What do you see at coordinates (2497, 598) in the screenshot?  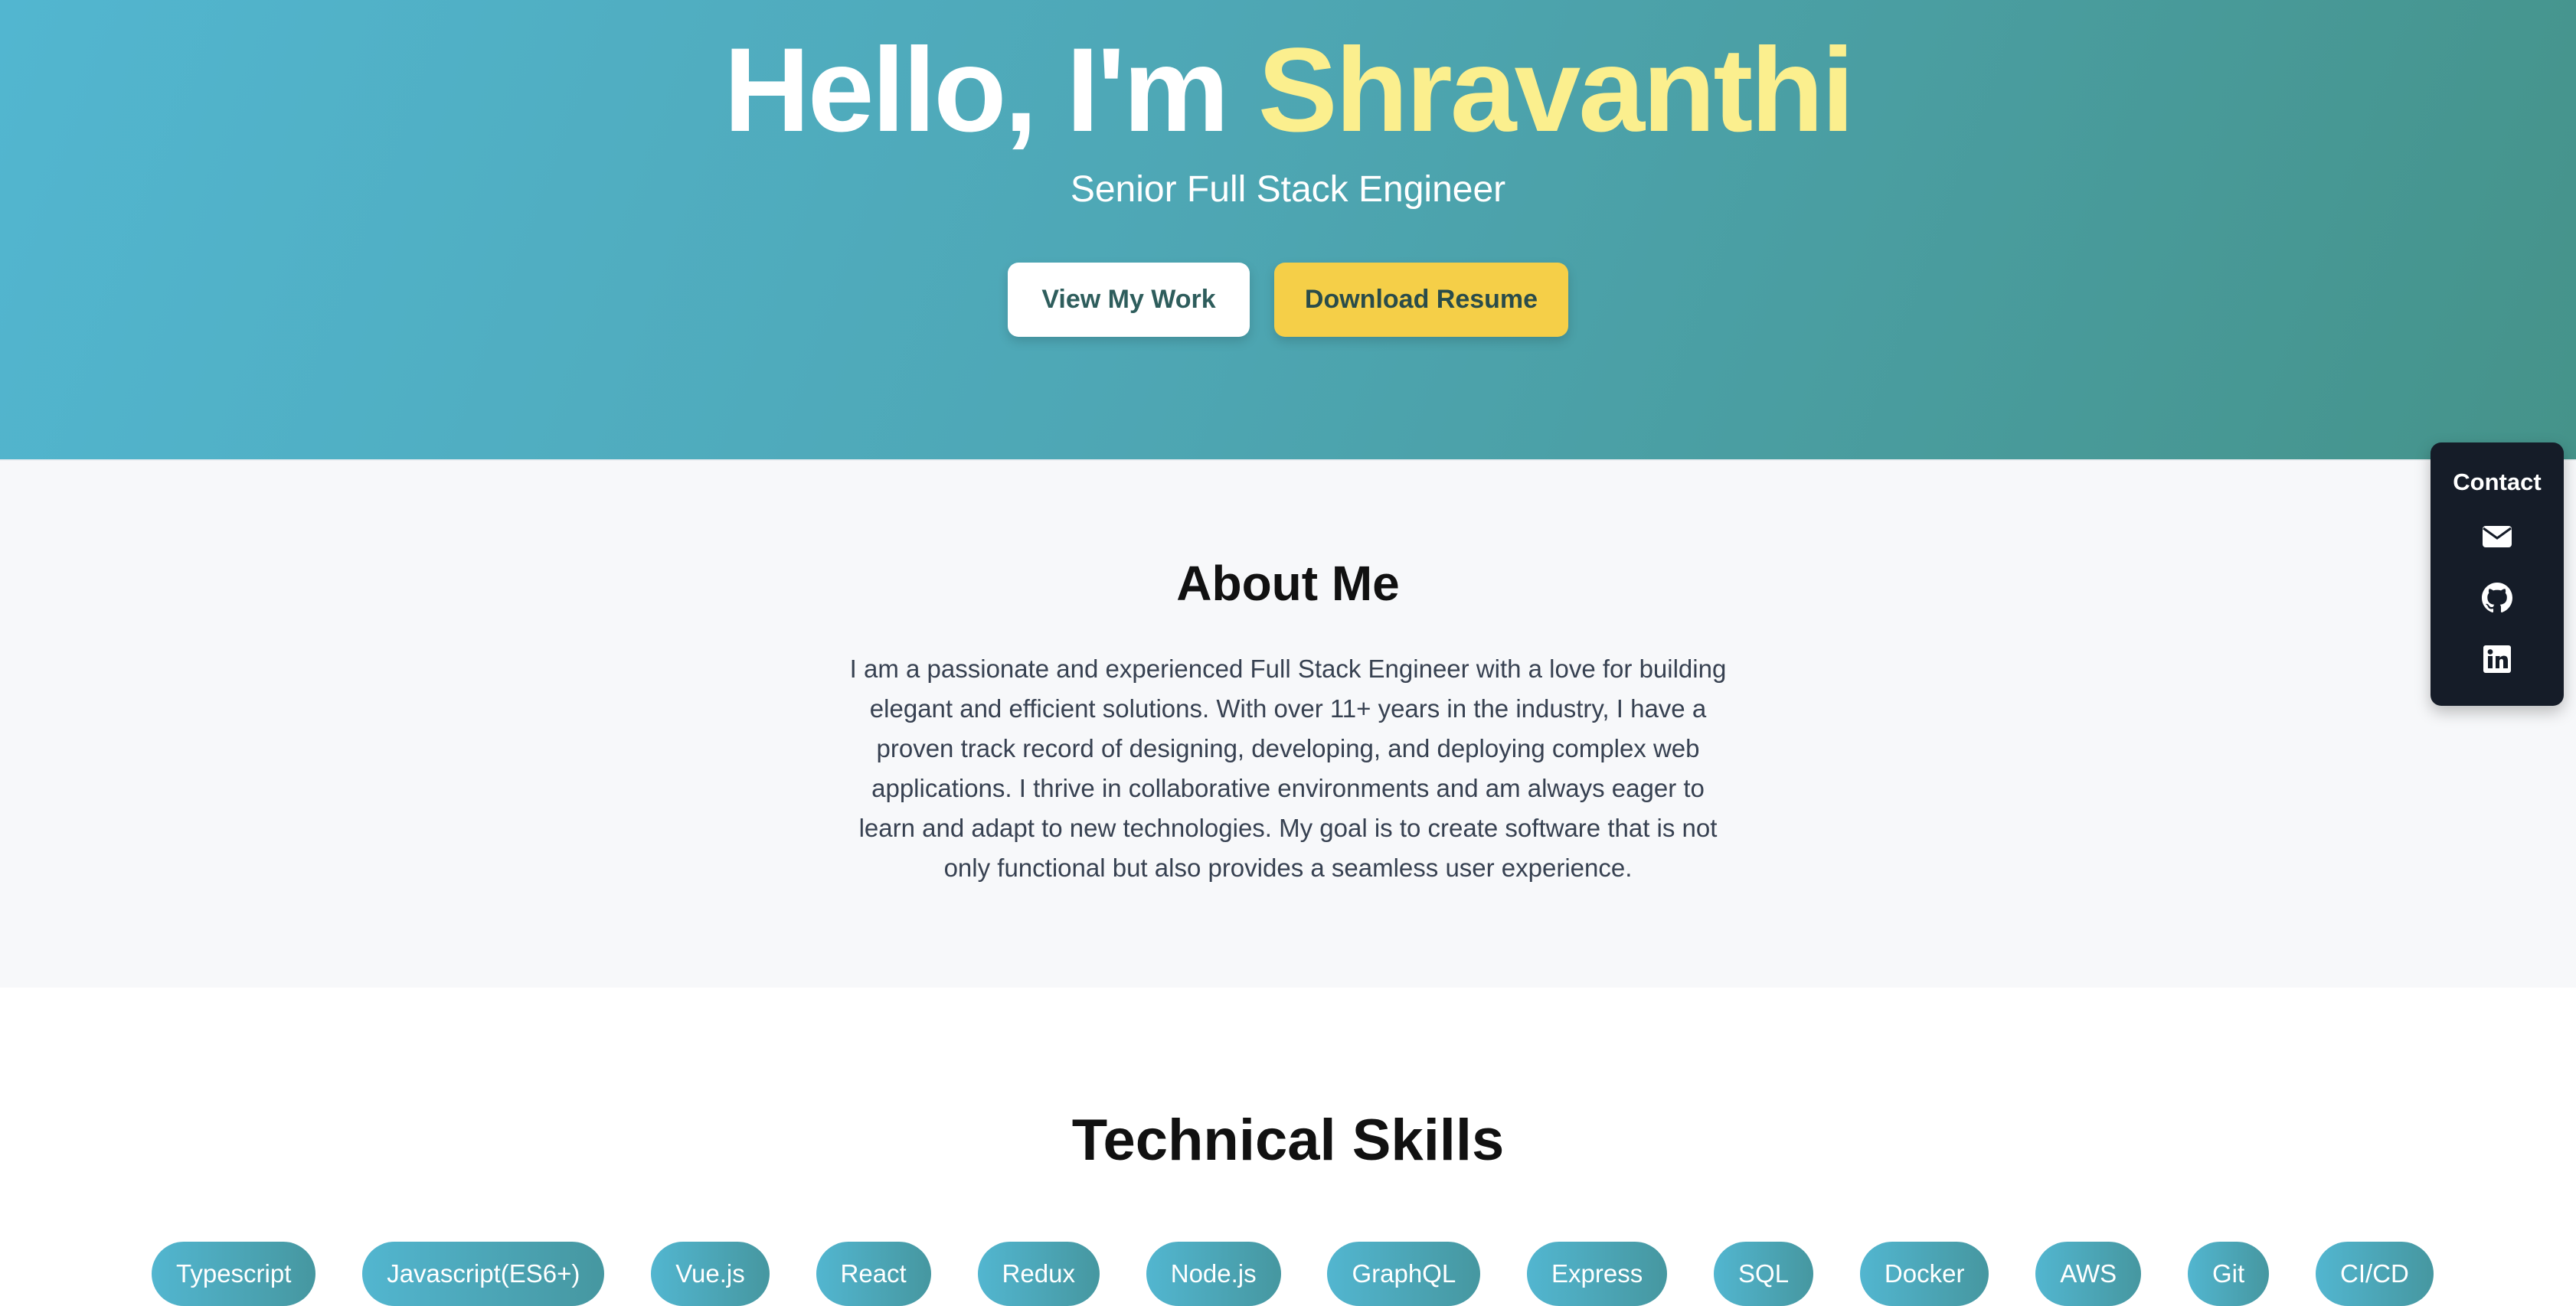 I see `github-icon` at bounding box center [2497, 598].